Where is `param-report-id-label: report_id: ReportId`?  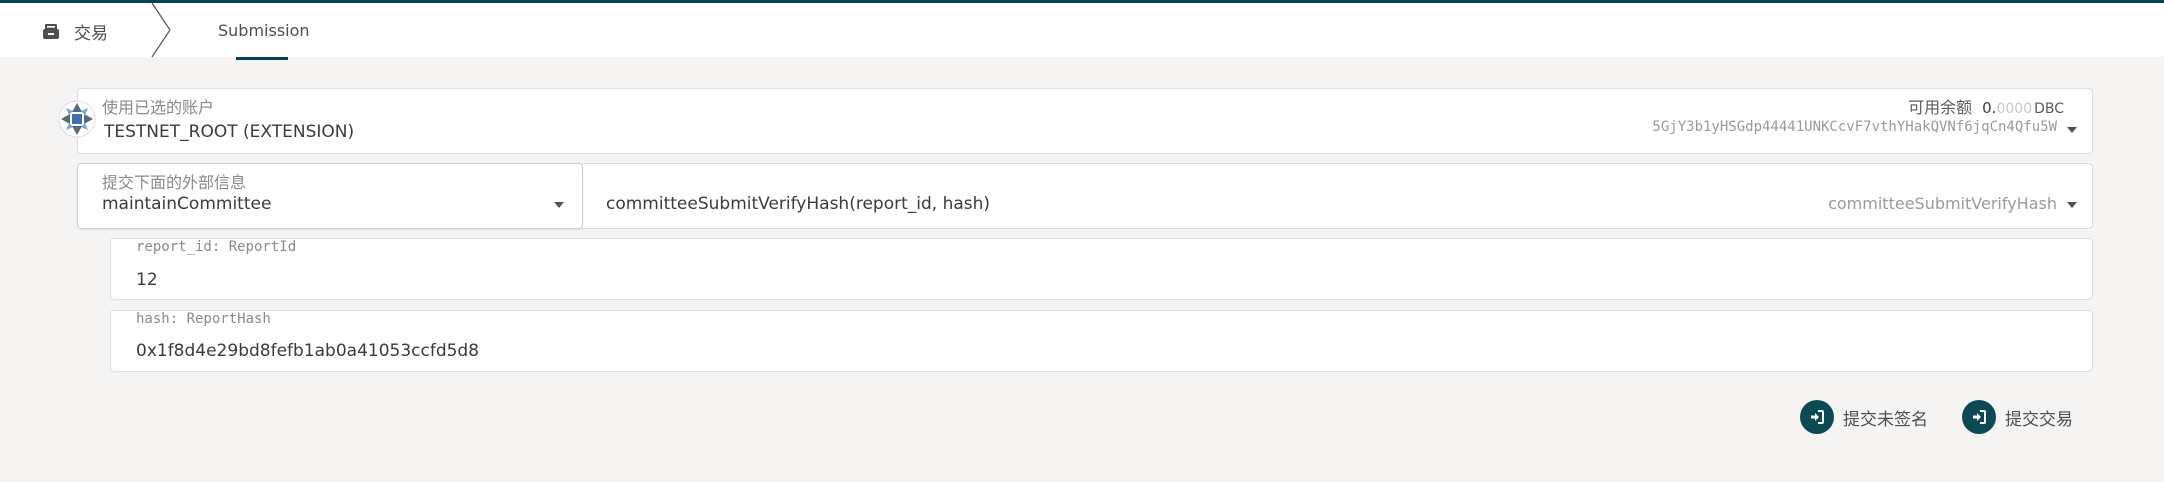 param-report-id-label: report_id: ReportId is located at coordinates (216, 247).